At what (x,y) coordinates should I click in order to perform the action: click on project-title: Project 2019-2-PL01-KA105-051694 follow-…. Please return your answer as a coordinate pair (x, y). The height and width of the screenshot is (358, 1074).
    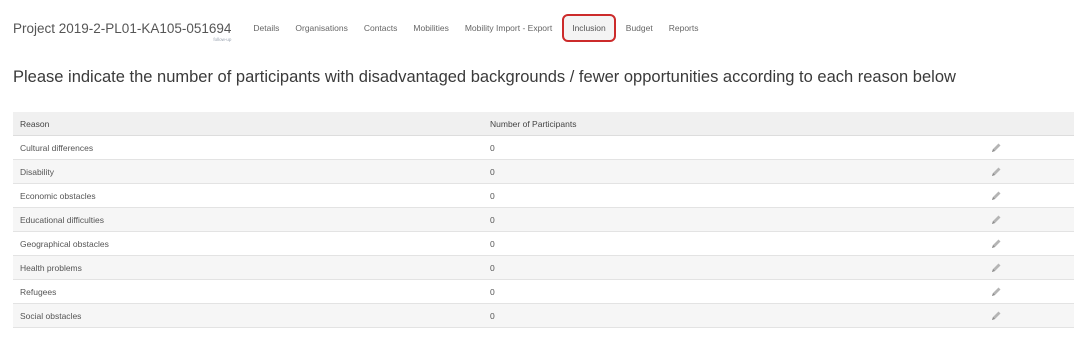
    Looking at the image, I should click on (122, 31).